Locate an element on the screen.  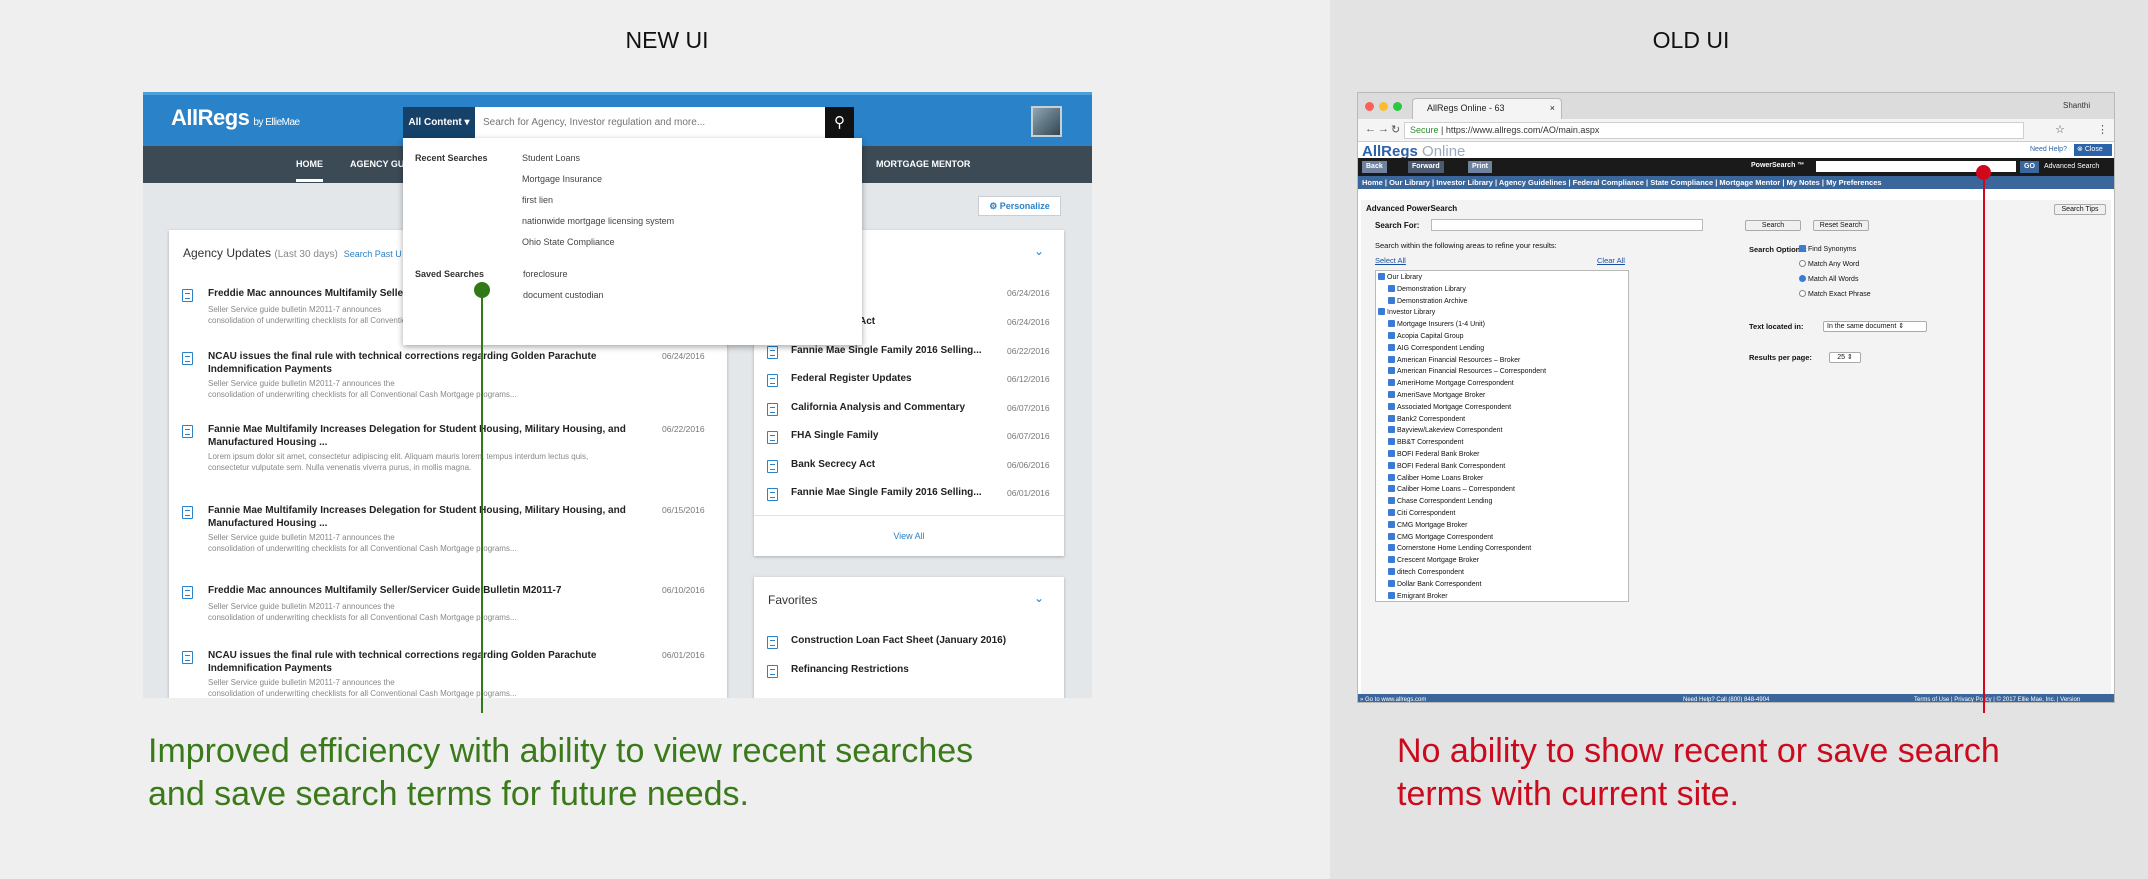
star-icon: ☆ is located at coordinates (2060, 129).